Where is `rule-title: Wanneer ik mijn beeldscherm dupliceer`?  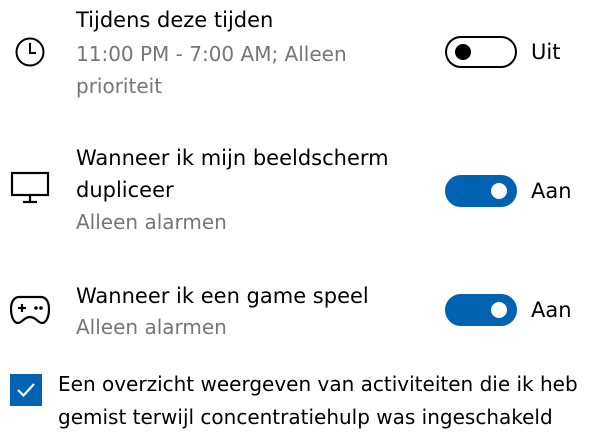
rule-title: Wanneer ik mijn beeldscherm dupliceer is located at coordinates (232, 174).